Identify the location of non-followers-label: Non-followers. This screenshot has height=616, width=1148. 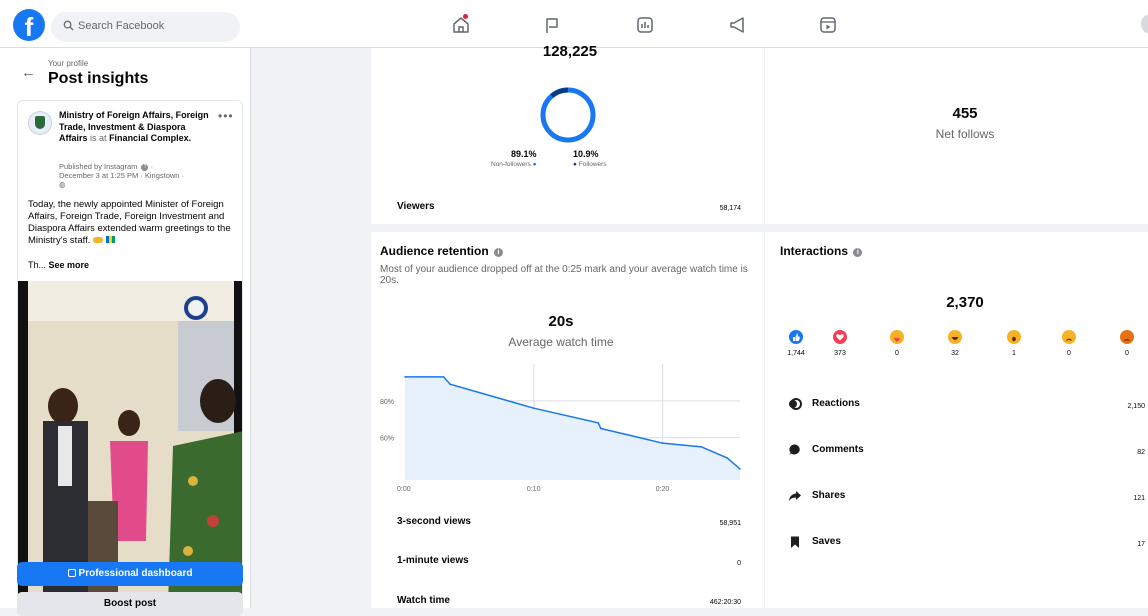
(511, 164).